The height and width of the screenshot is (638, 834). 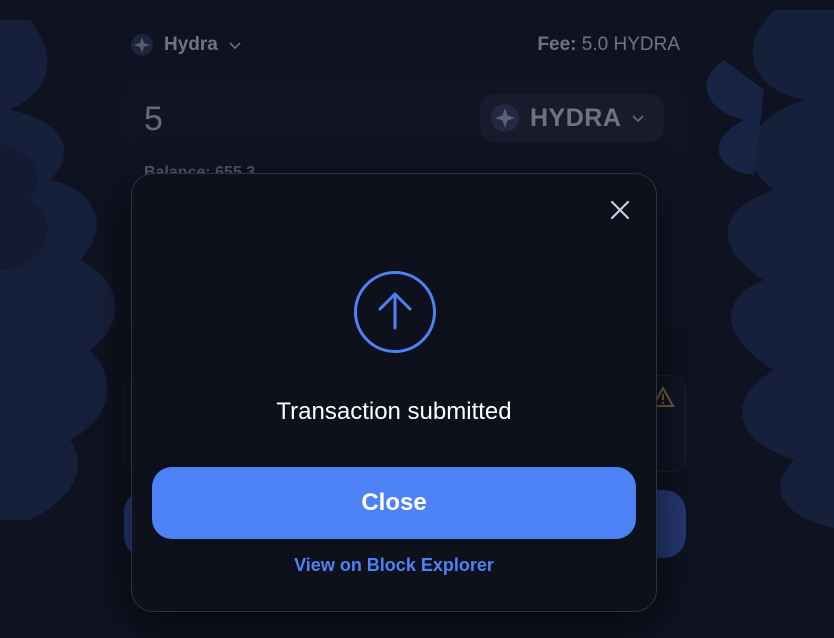 What do you see at coordinates (394, 503) in the screenshot?
I see `close-button: Close` at bounding box center [394, 503].